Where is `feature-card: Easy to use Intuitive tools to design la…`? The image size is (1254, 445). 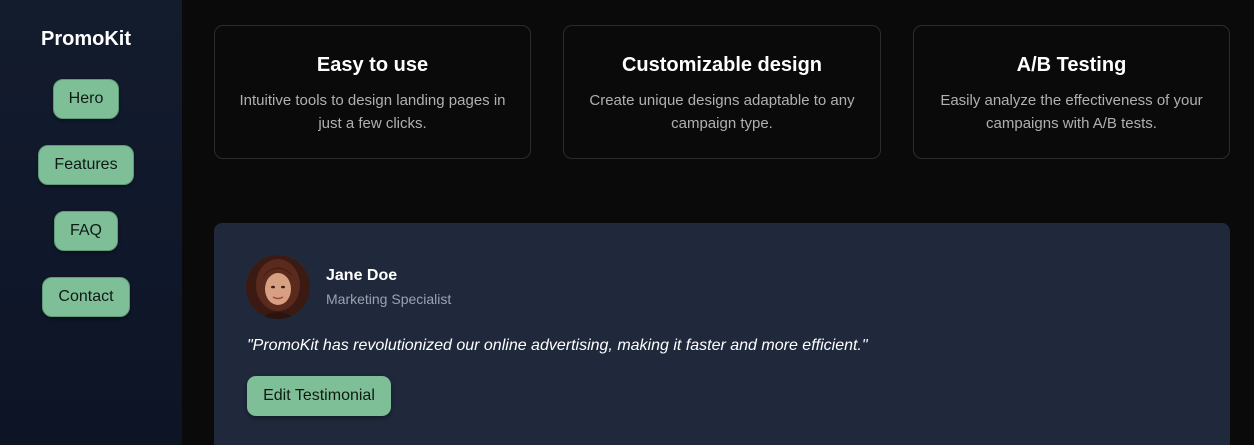 feature-card: Easy to use Intuitive tools to design la… is located at coordinates (372, 92).